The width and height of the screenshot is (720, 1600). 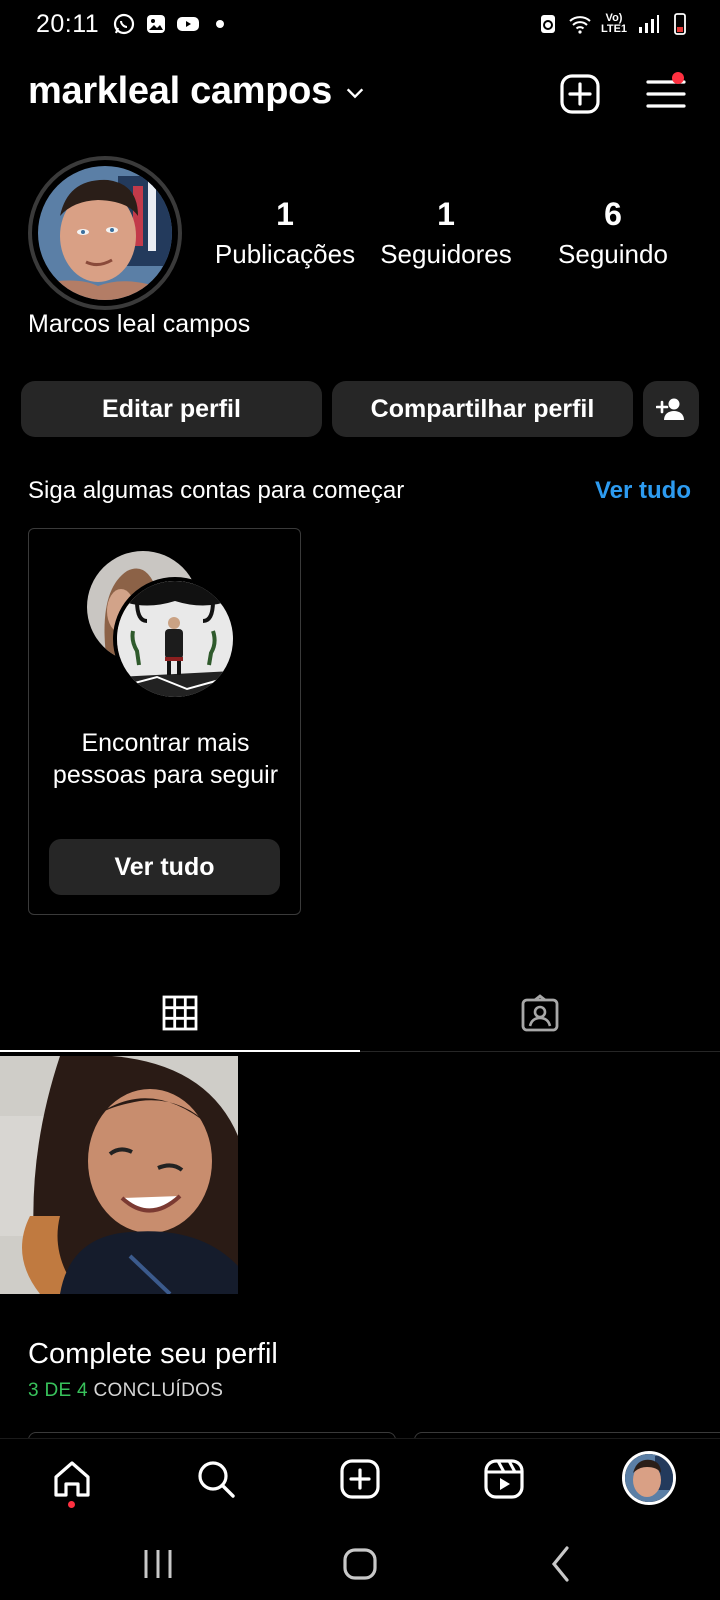 I want to click on find-people-text: Encontrar mais pessoas para seguir, so click(x=165, y=759).